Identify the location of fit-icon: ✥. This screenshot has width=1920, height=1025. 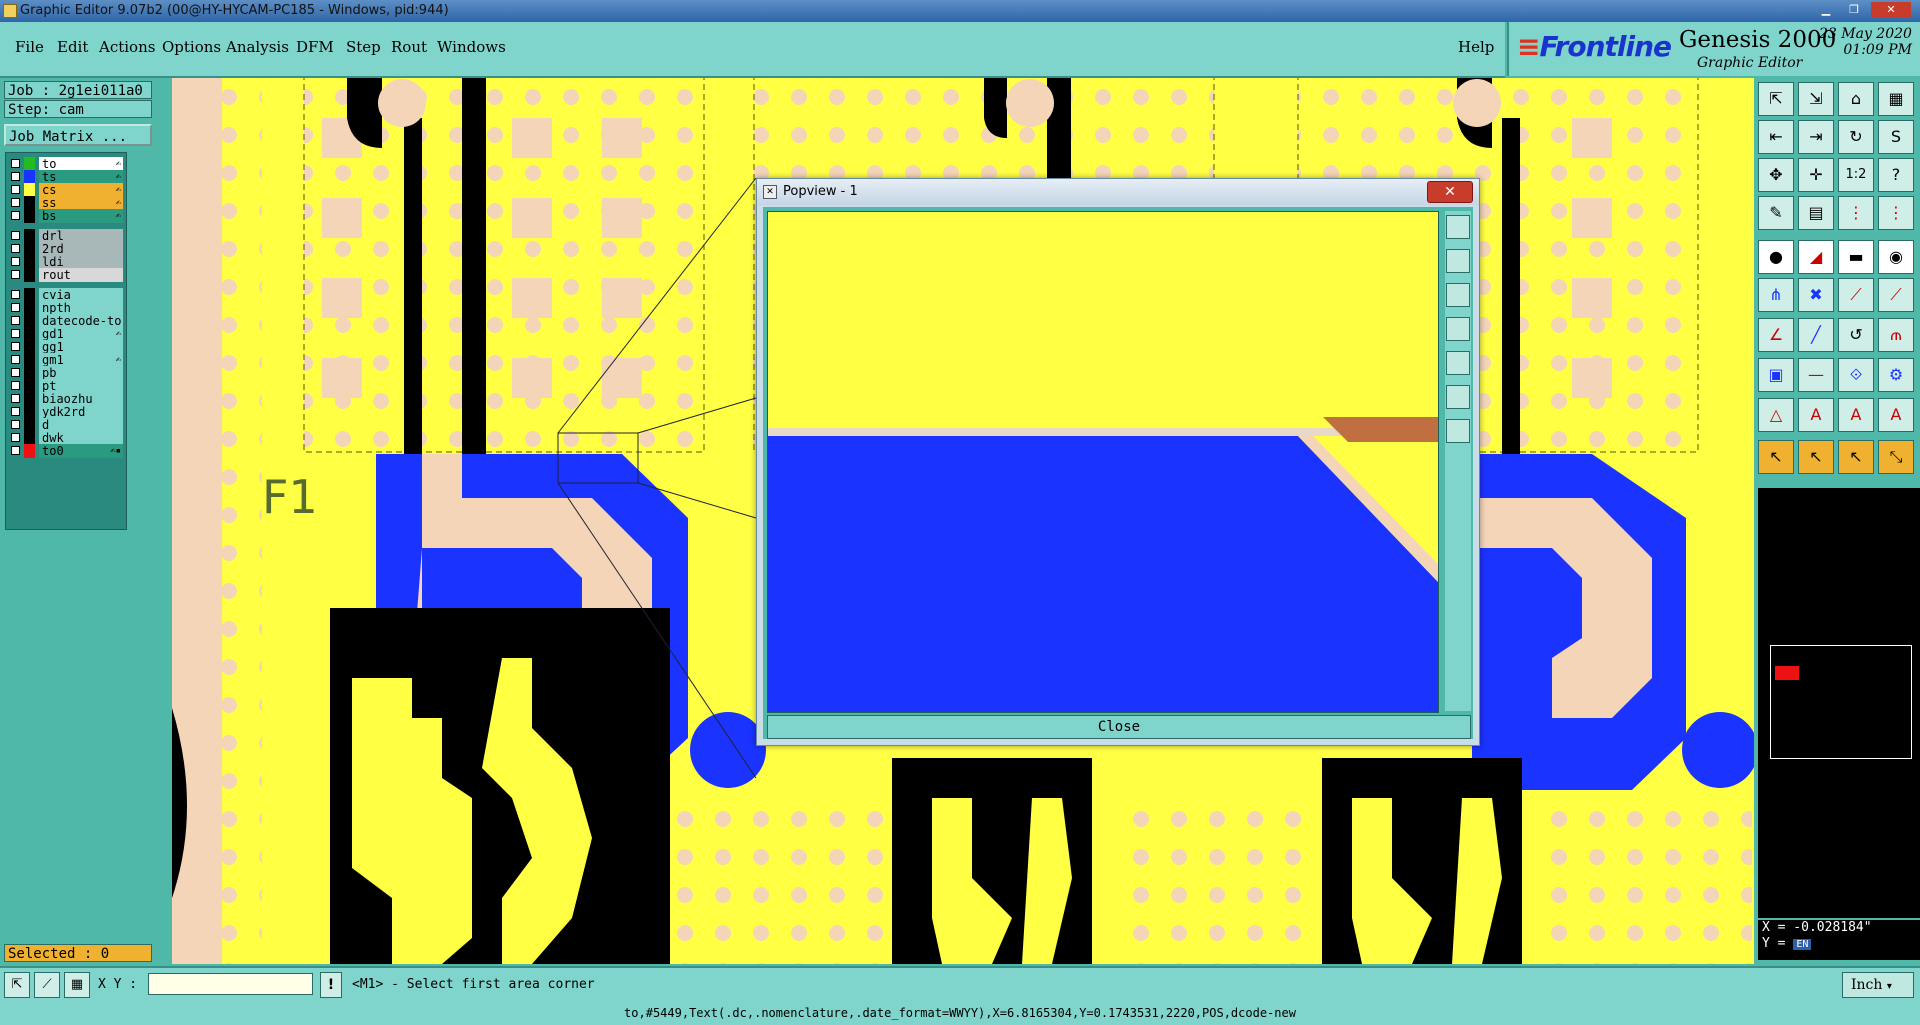
(1776, 175).